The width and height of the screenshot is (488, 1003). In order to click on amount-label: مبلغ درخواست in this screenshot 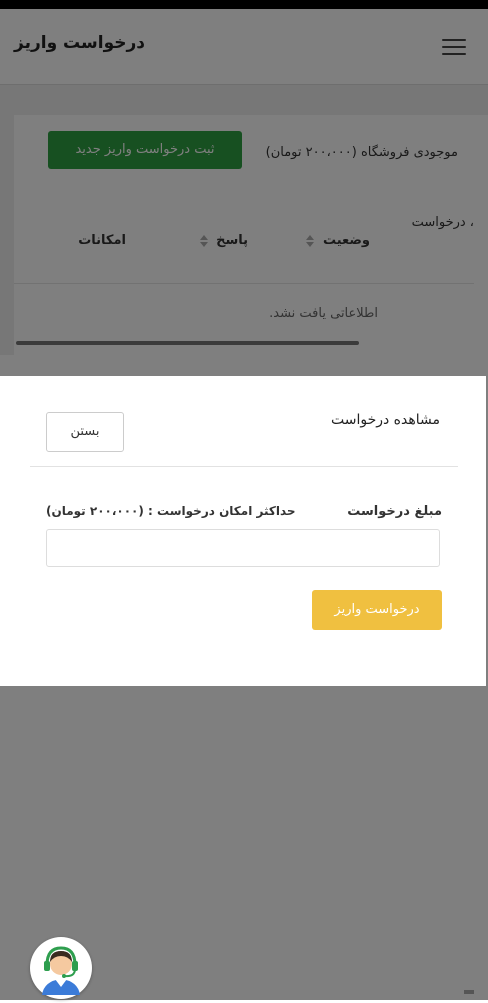, I will do `click(394, 511)`.